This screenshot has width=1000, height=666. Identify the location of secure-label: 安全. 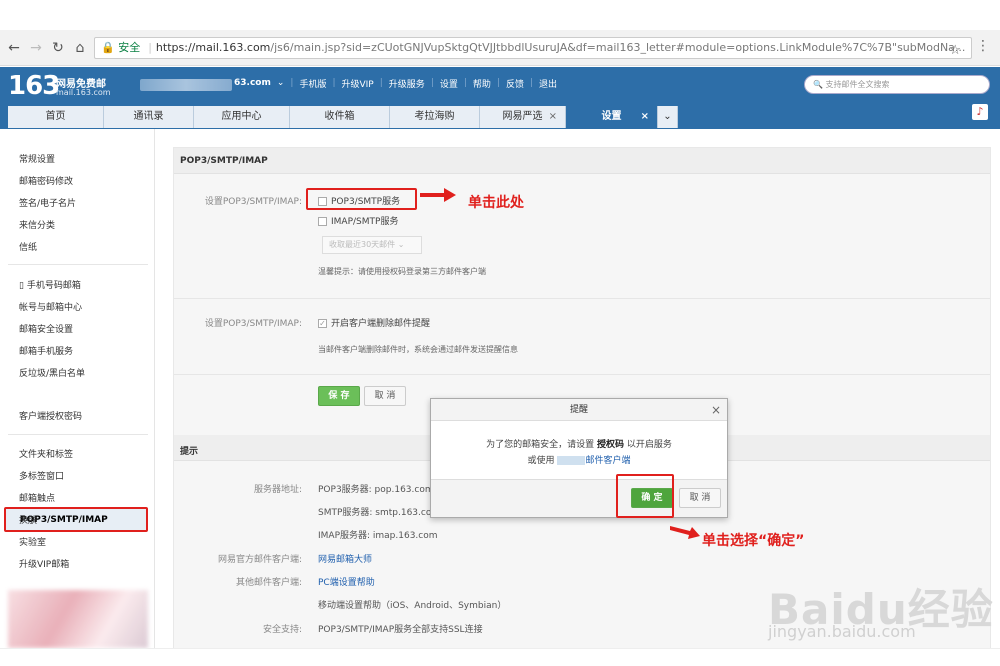
(129, 47).